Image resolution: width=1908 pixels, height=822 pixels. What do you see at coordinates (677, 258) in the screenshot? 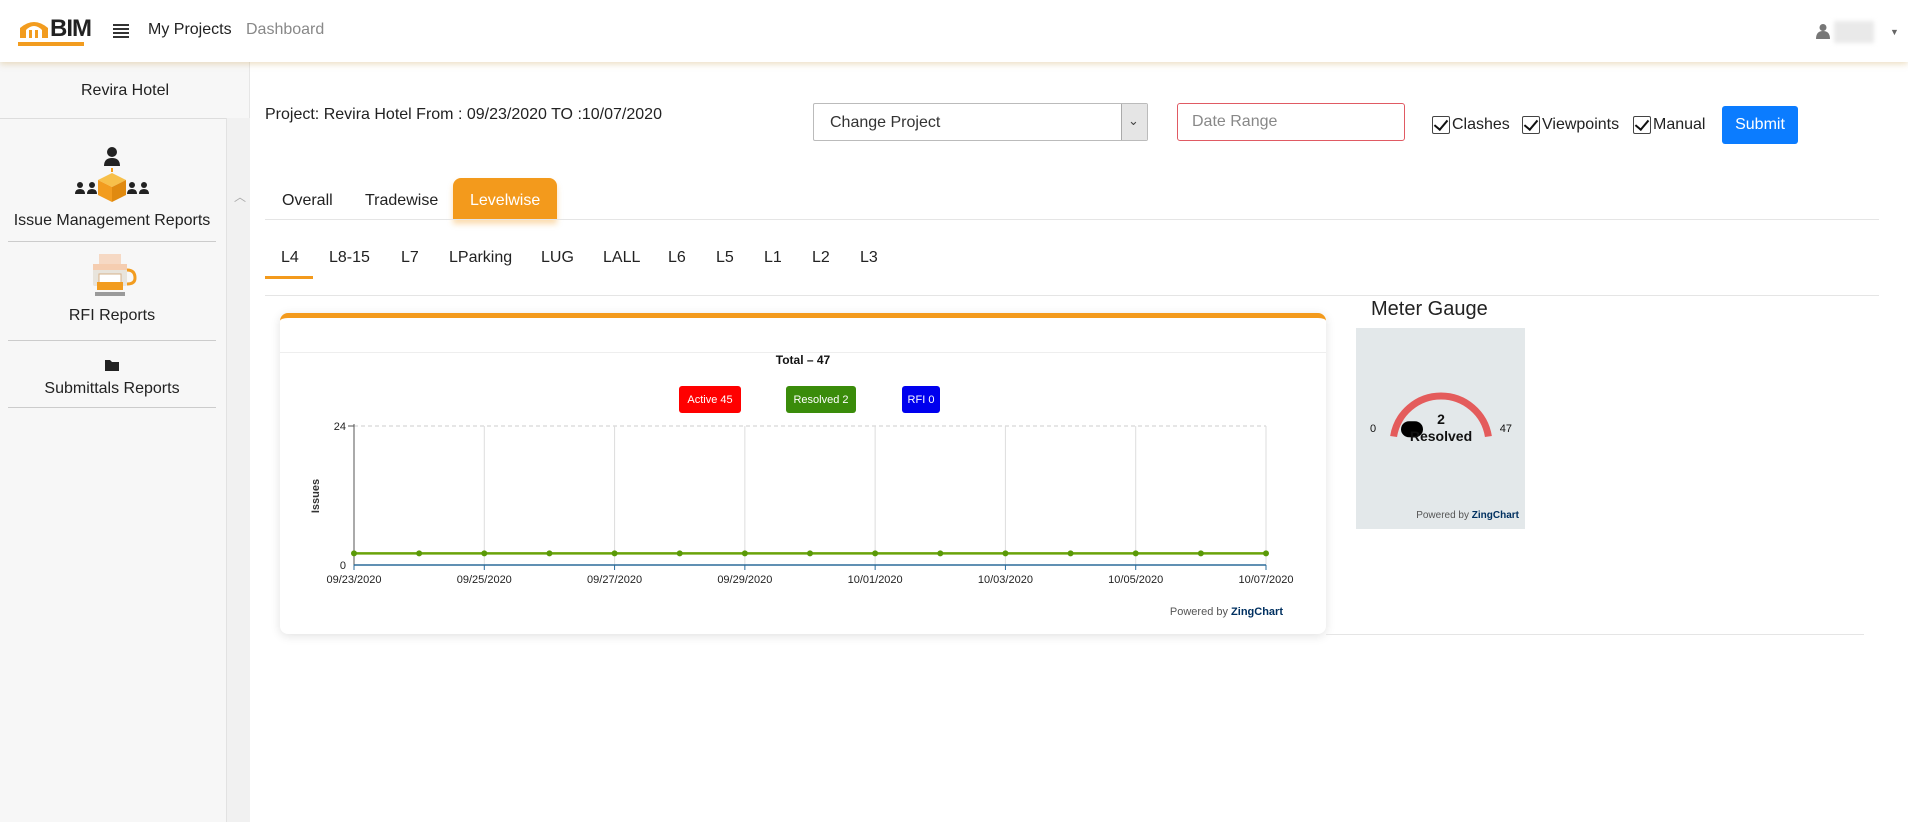
I see `level-tab-l6: L6` at bounding box center [677, 258].